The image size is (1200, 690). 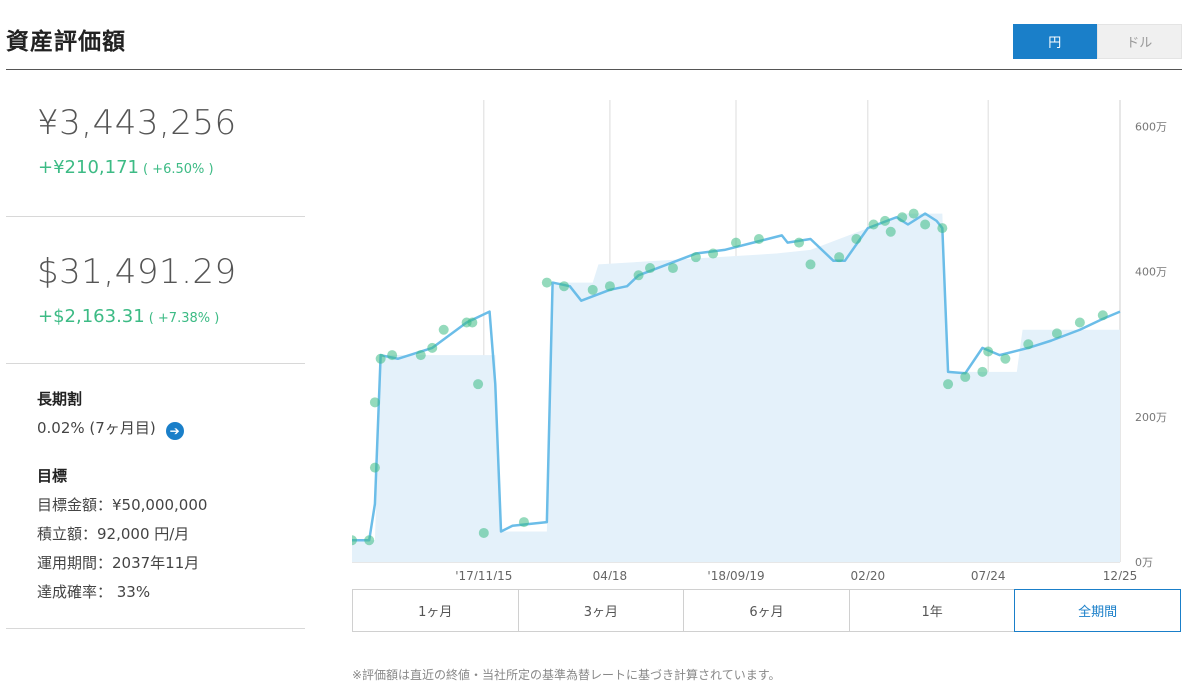 I want to click on y-tick-label-1: 200万, so click(x=1151, y=417).